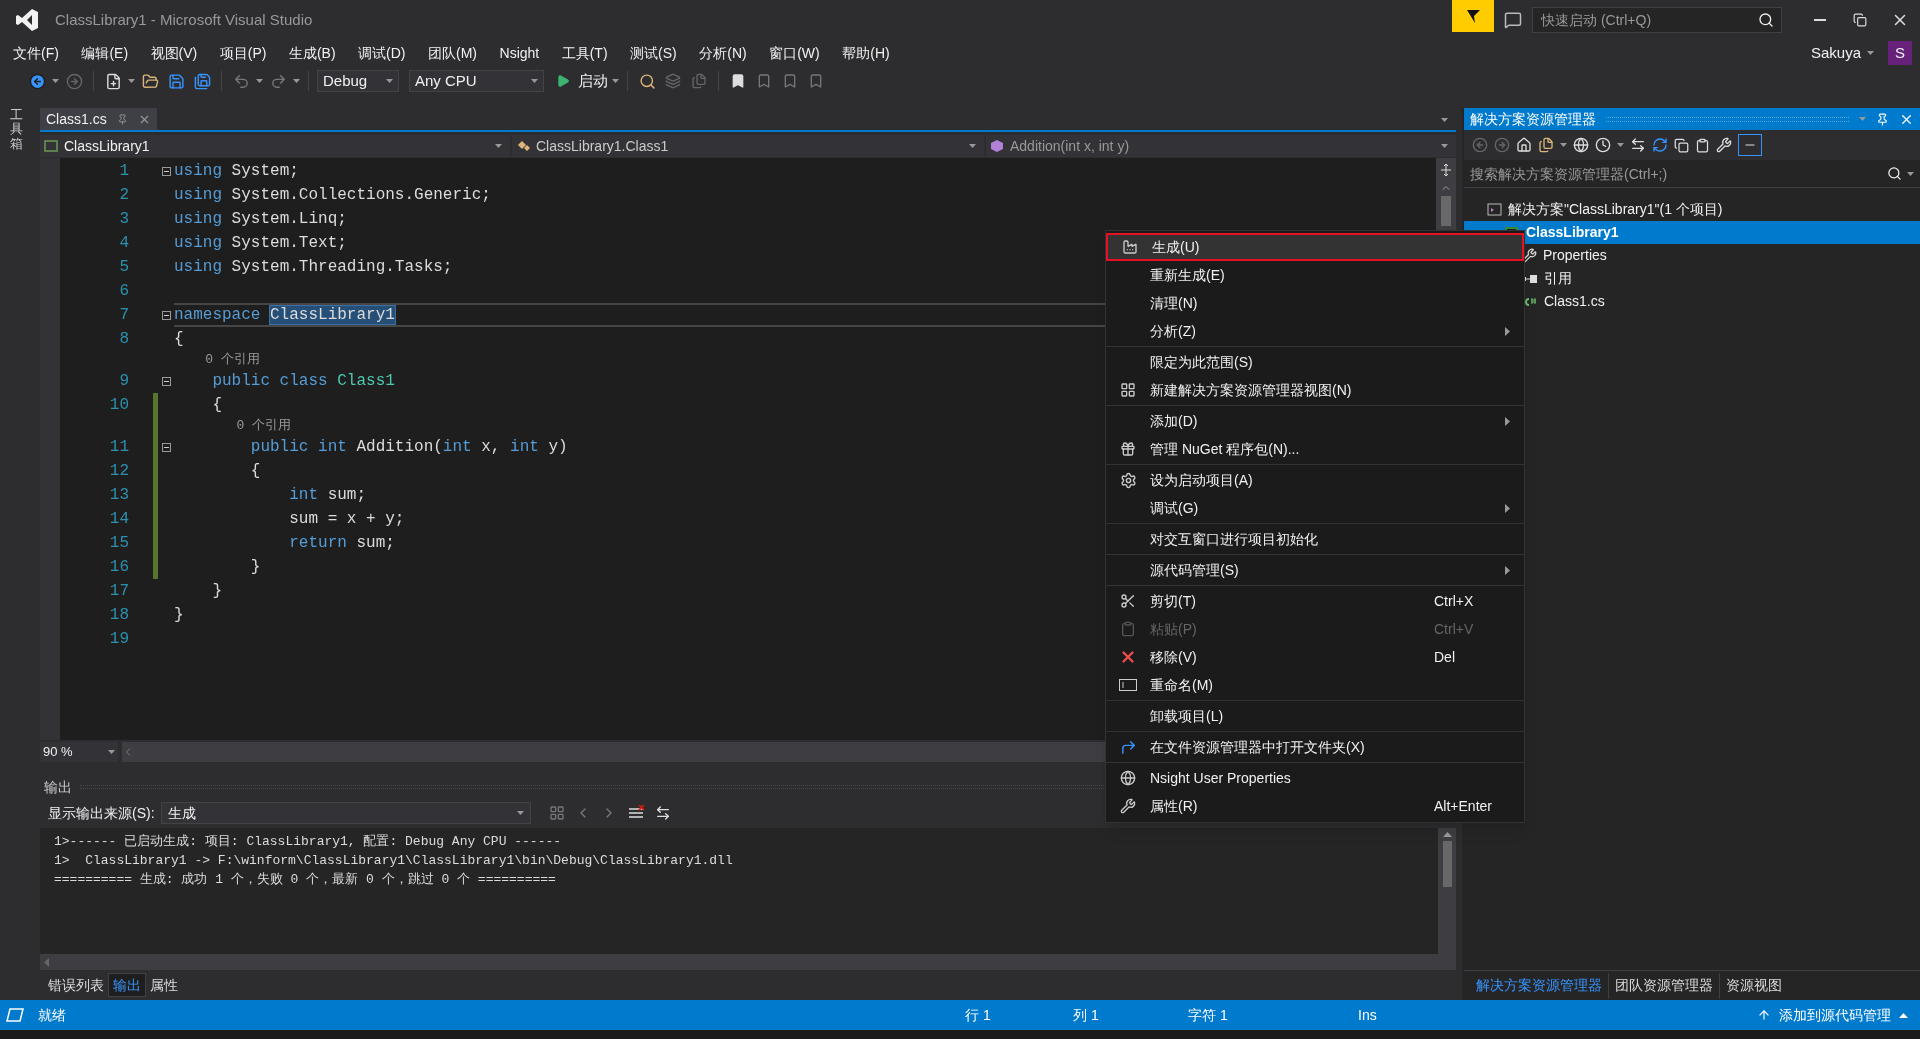 The width and height of the screenshot is (1920, 1039). I want to click on code-line: }, so click(255, 567).